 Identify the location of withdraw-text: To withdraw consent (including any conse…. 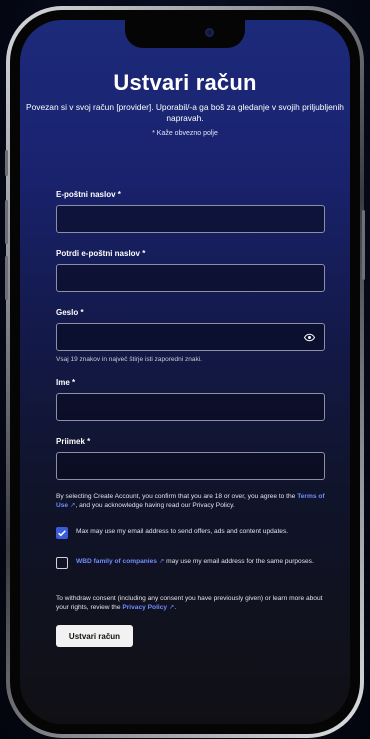
(189, 603).